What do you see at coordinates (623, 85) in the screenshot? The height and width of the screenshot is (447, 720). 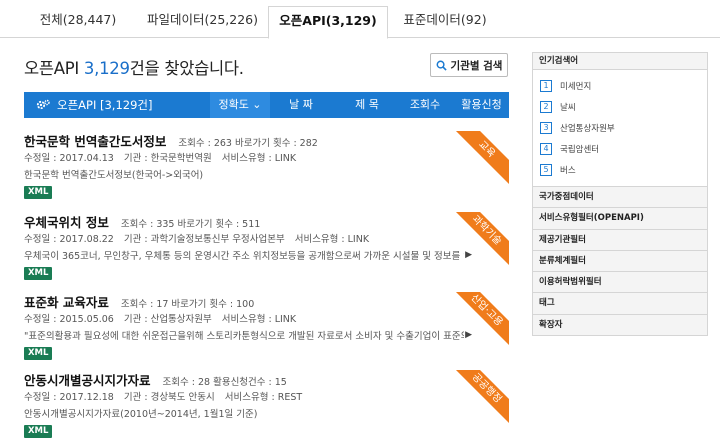 I see `popular-keyword: 1 미세먼지` at bounding box center [623, 85].